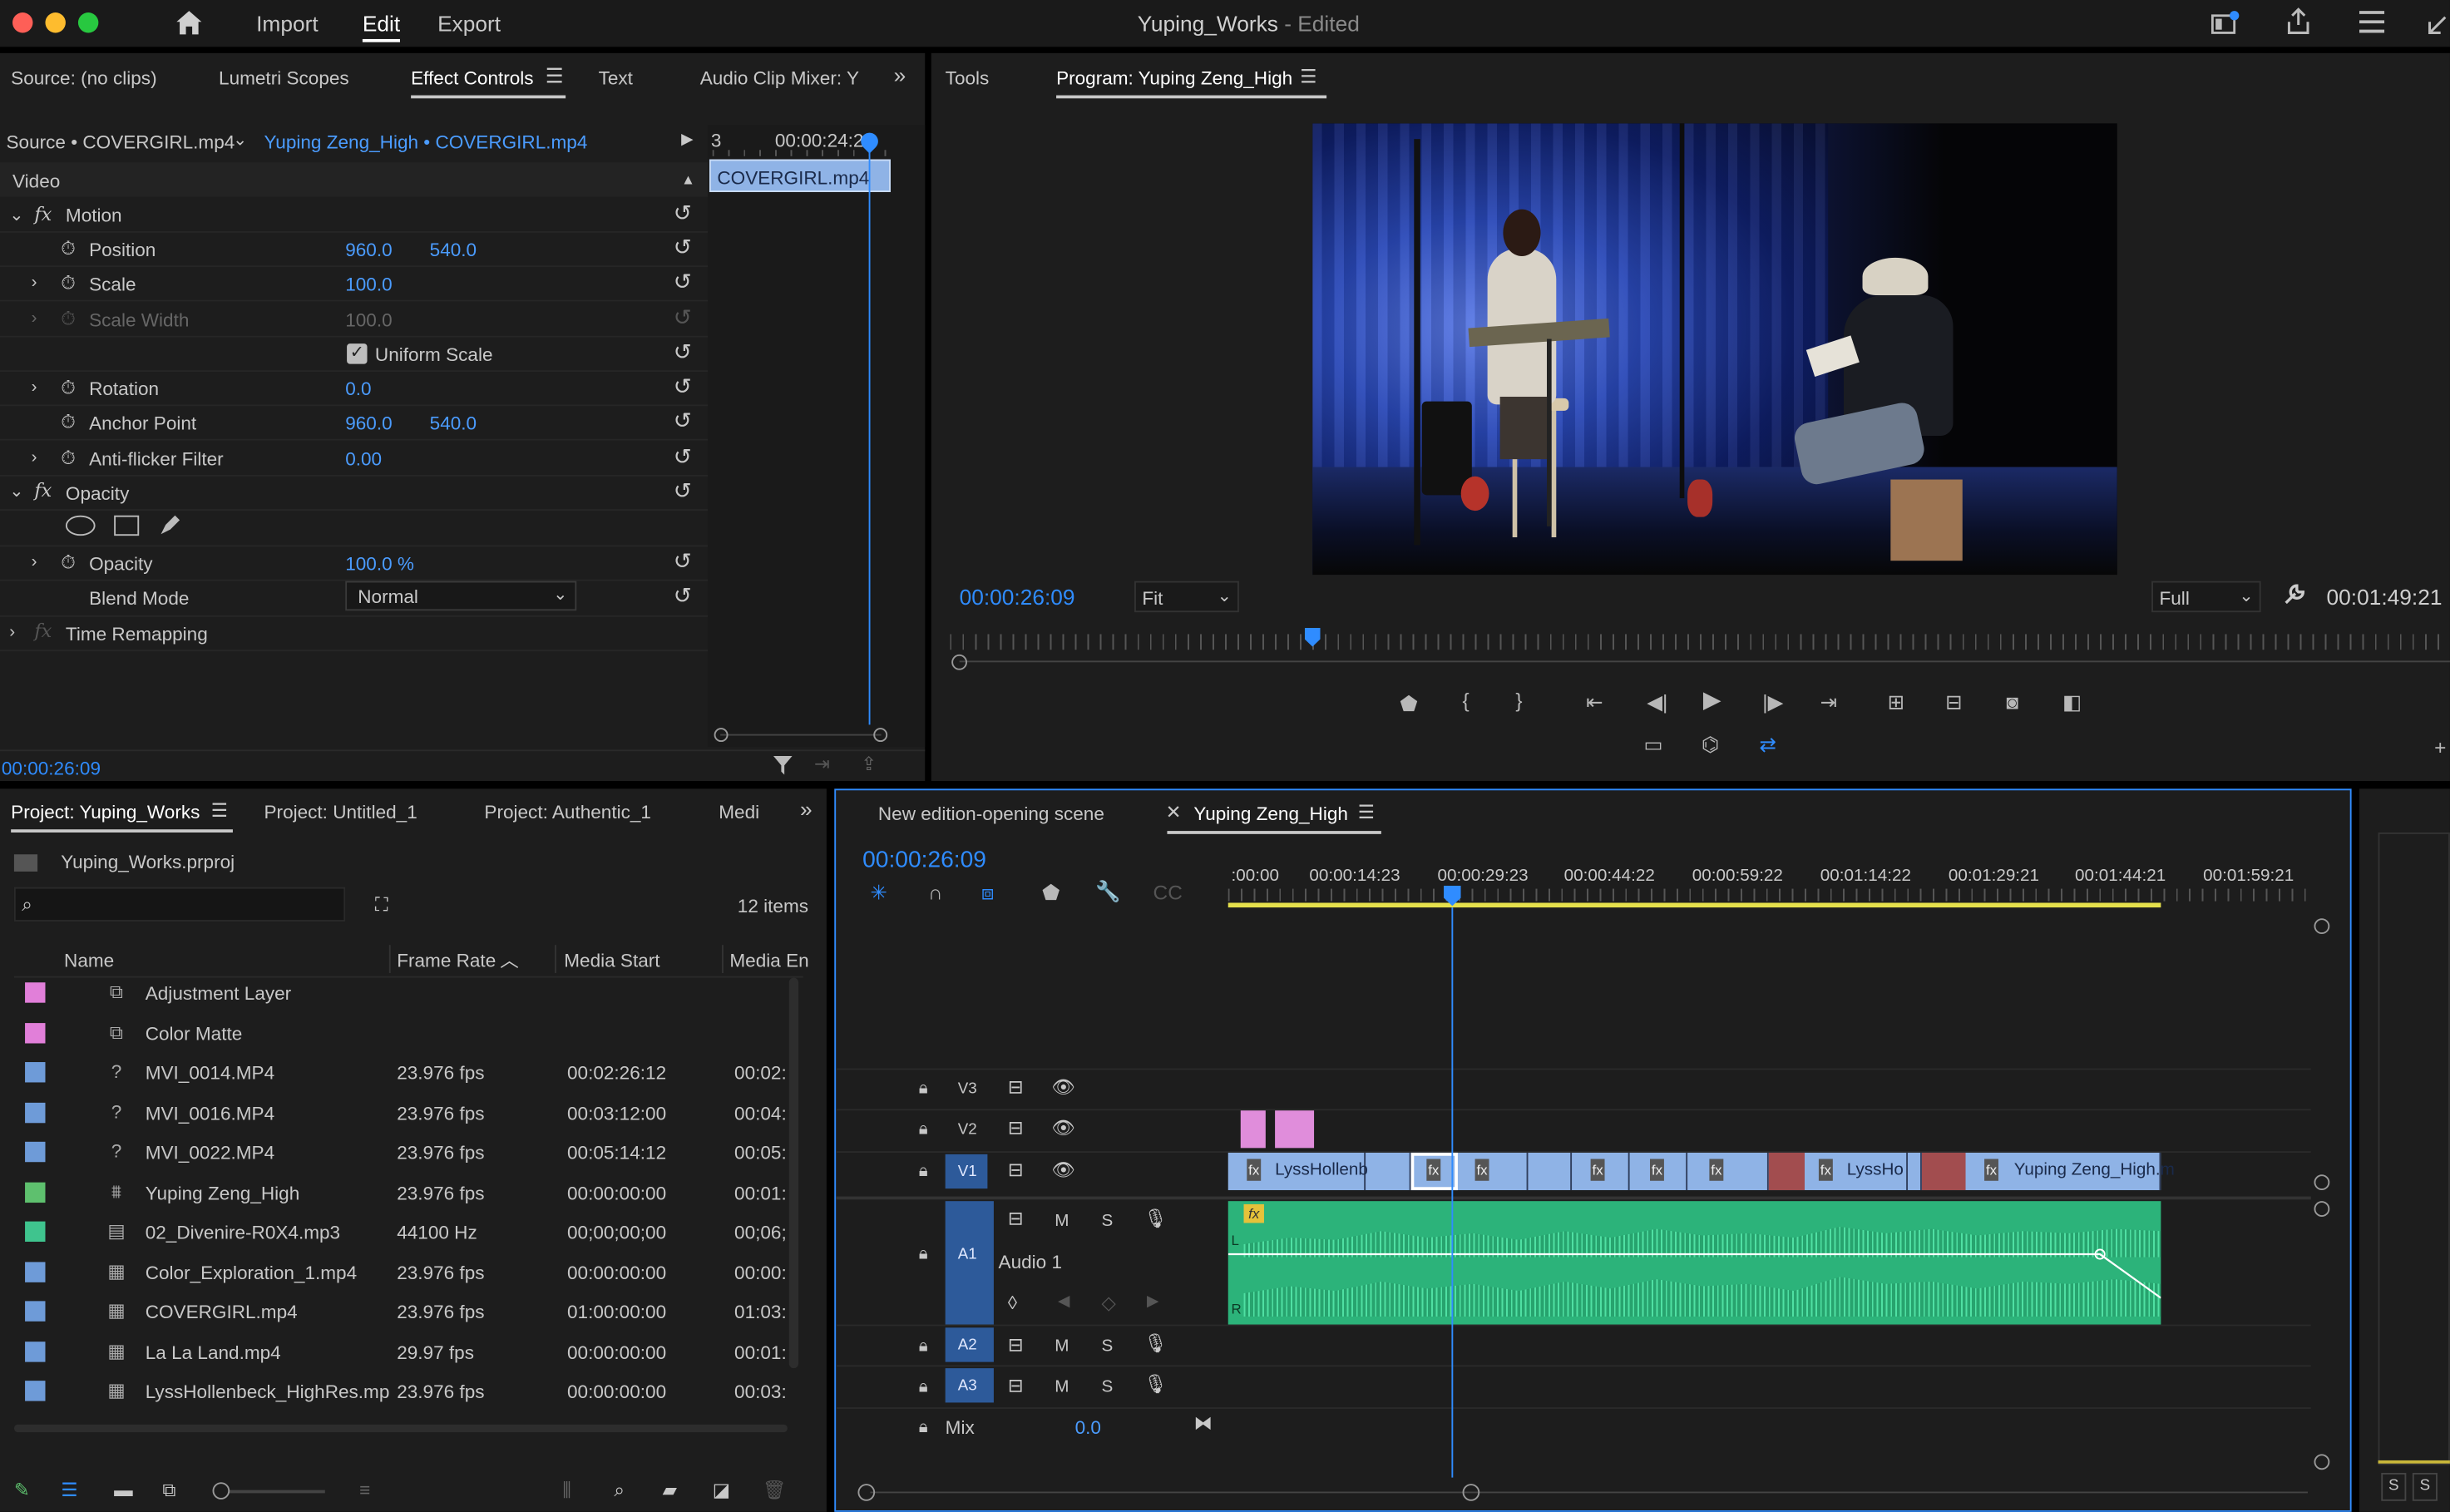 The width and height of the screenshot is (2450, 1512). Describe the element at coordinates (34, 457) in the screenshot. I see `antiflicker-expand-icon: ›` at that location.